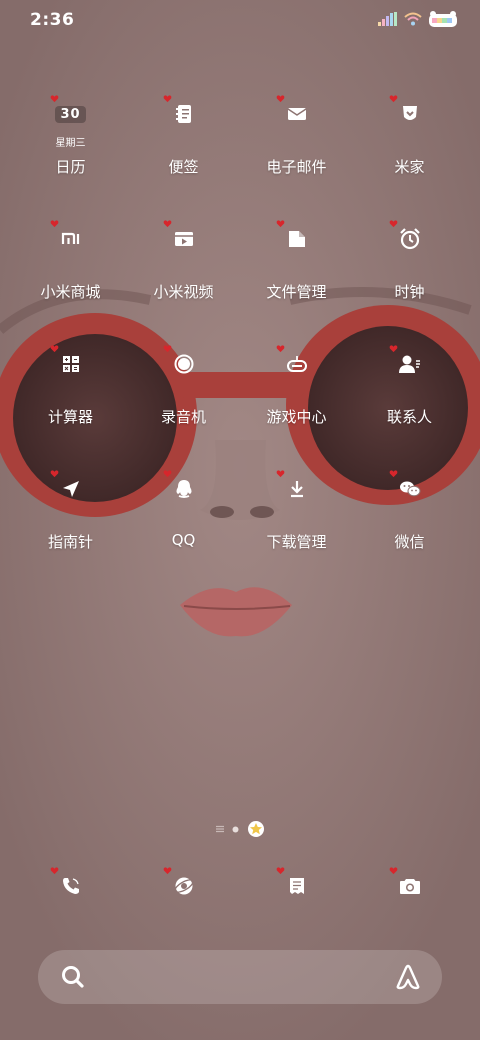 Image resolution: width=480 pixels, height=1040 pixels. I want to click on app-label: 时钟, so click(409, 292).